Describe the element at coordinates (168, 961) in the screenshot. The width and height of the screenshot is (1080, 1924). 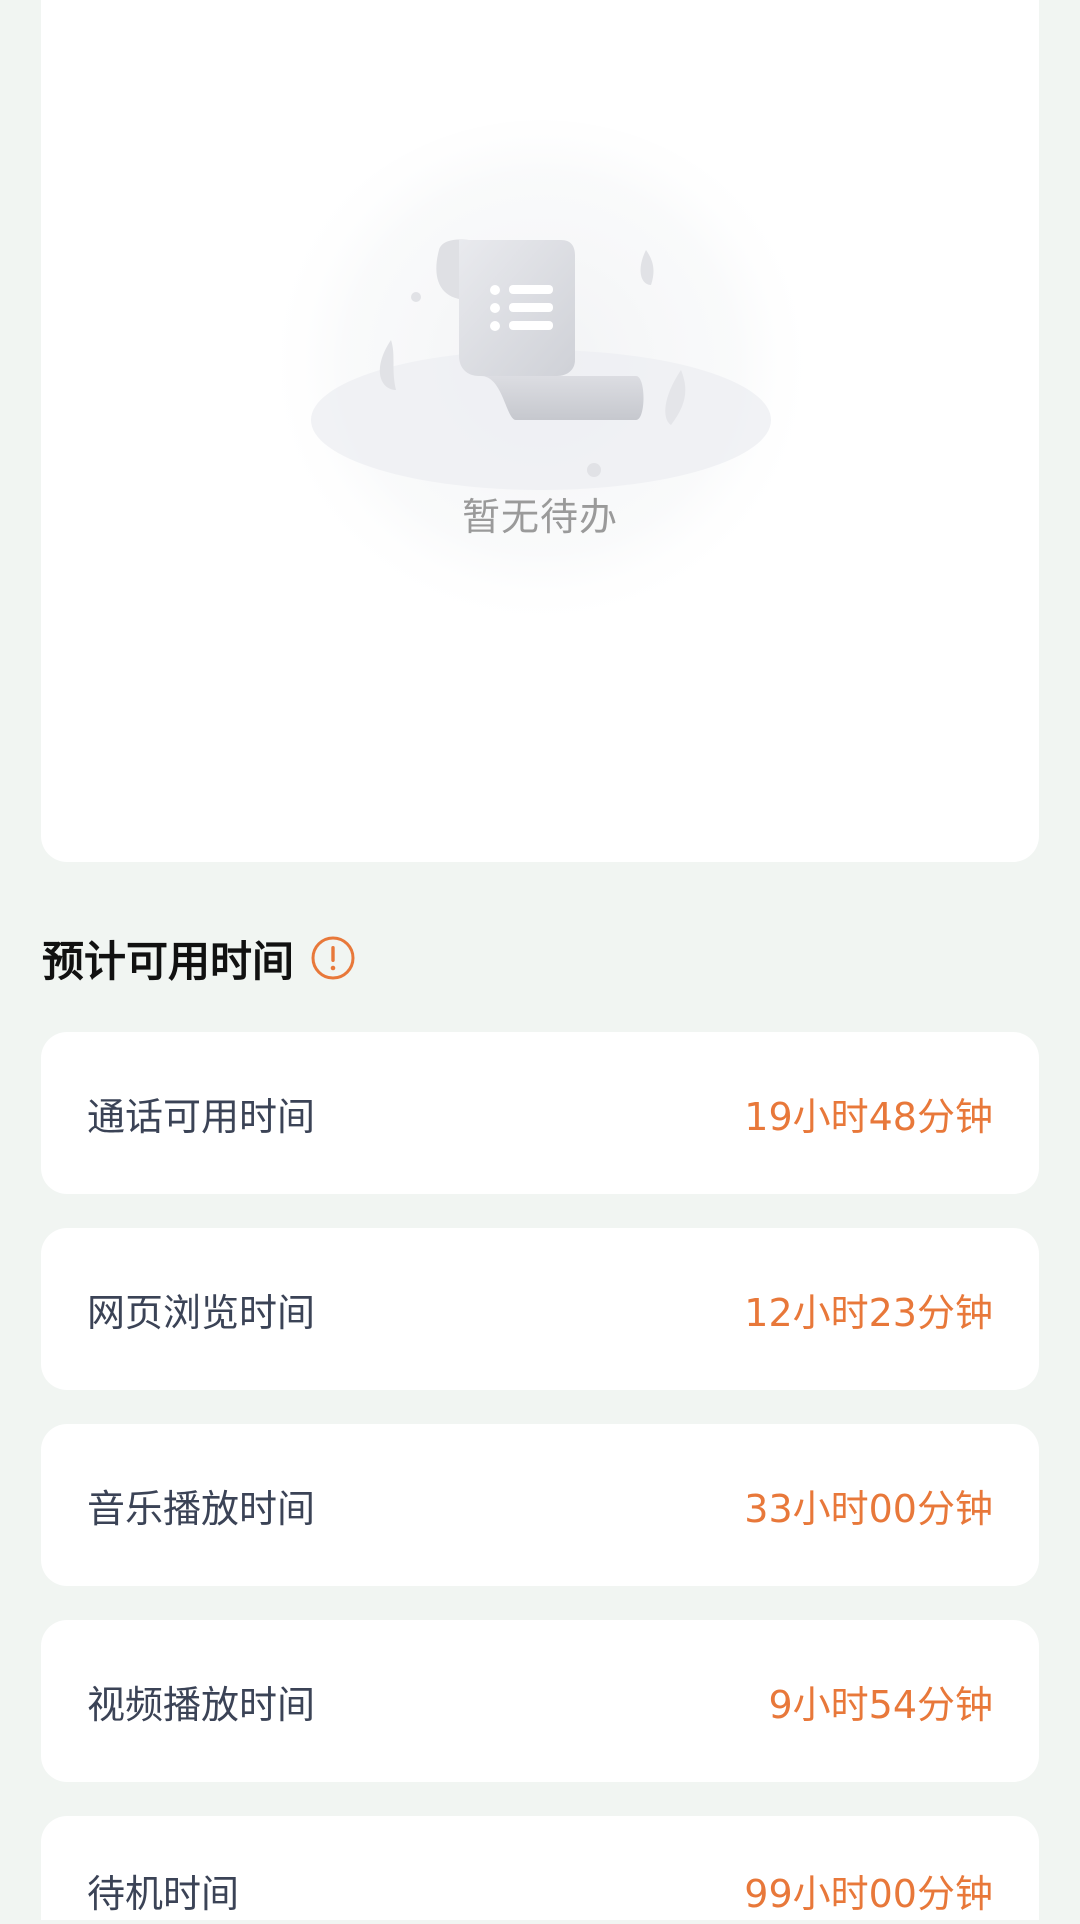
I see `section-title-text: 预计可用时间` at that location.